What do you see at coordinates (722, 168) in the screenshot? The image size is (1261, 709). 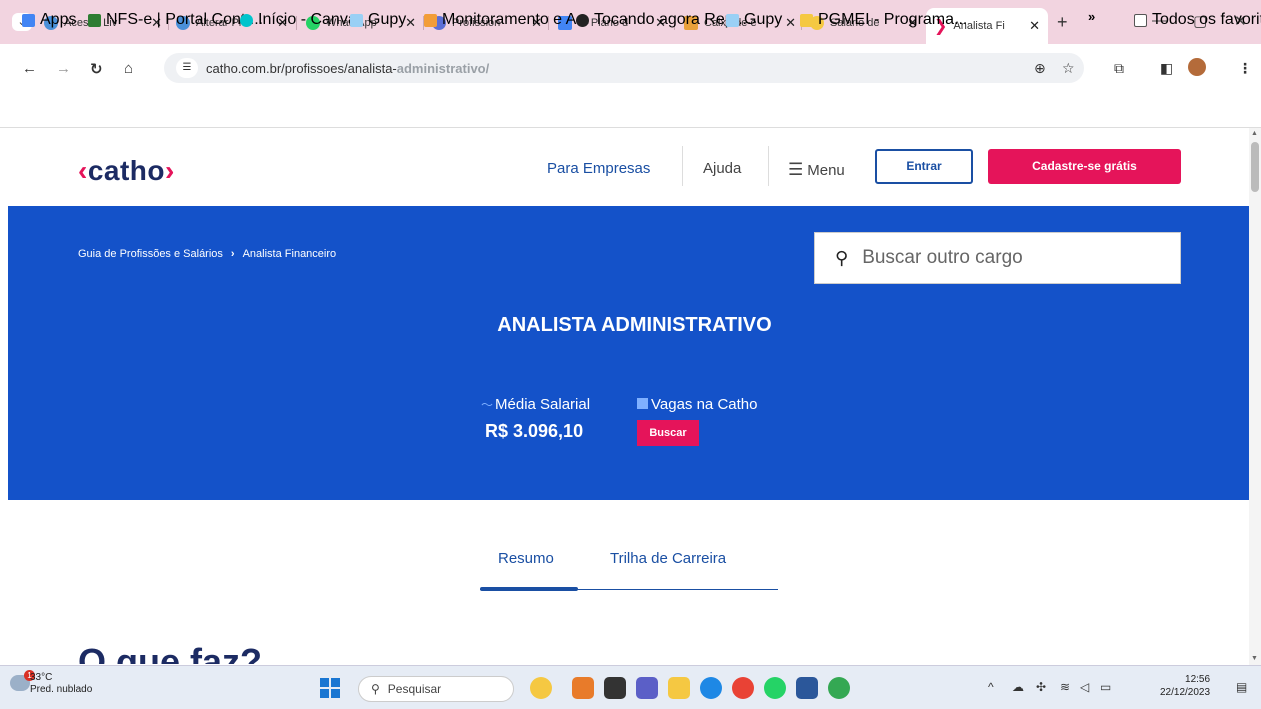 I see `ajuda-link: Ajuda` at bounding box center [722, 168].